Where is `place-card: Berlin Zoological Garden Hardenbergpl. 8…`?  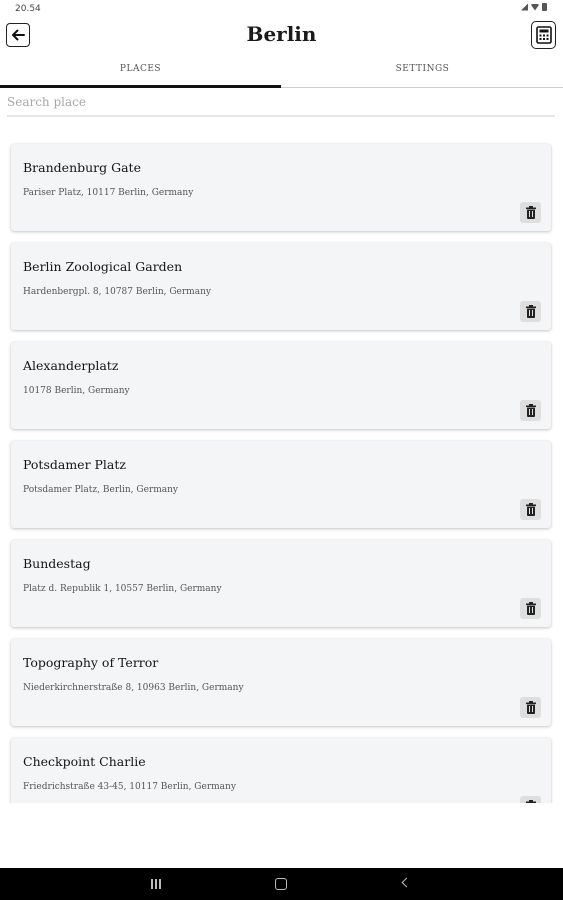 place-card: Berlin Zoological Garden Hardenbergpl. 8… is located at coordinates (281, 286).